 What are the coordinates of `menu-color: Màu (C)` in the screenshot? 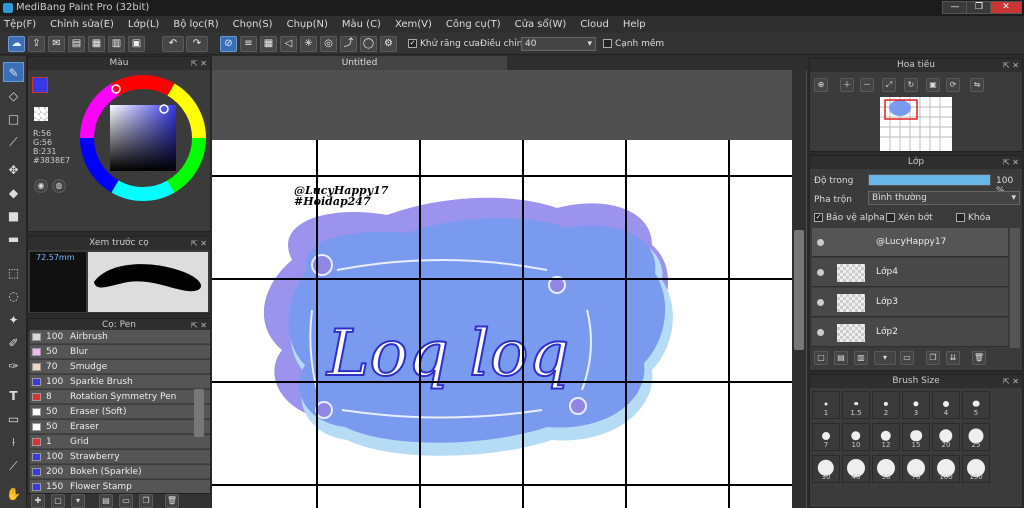 It's located at (361, 24).